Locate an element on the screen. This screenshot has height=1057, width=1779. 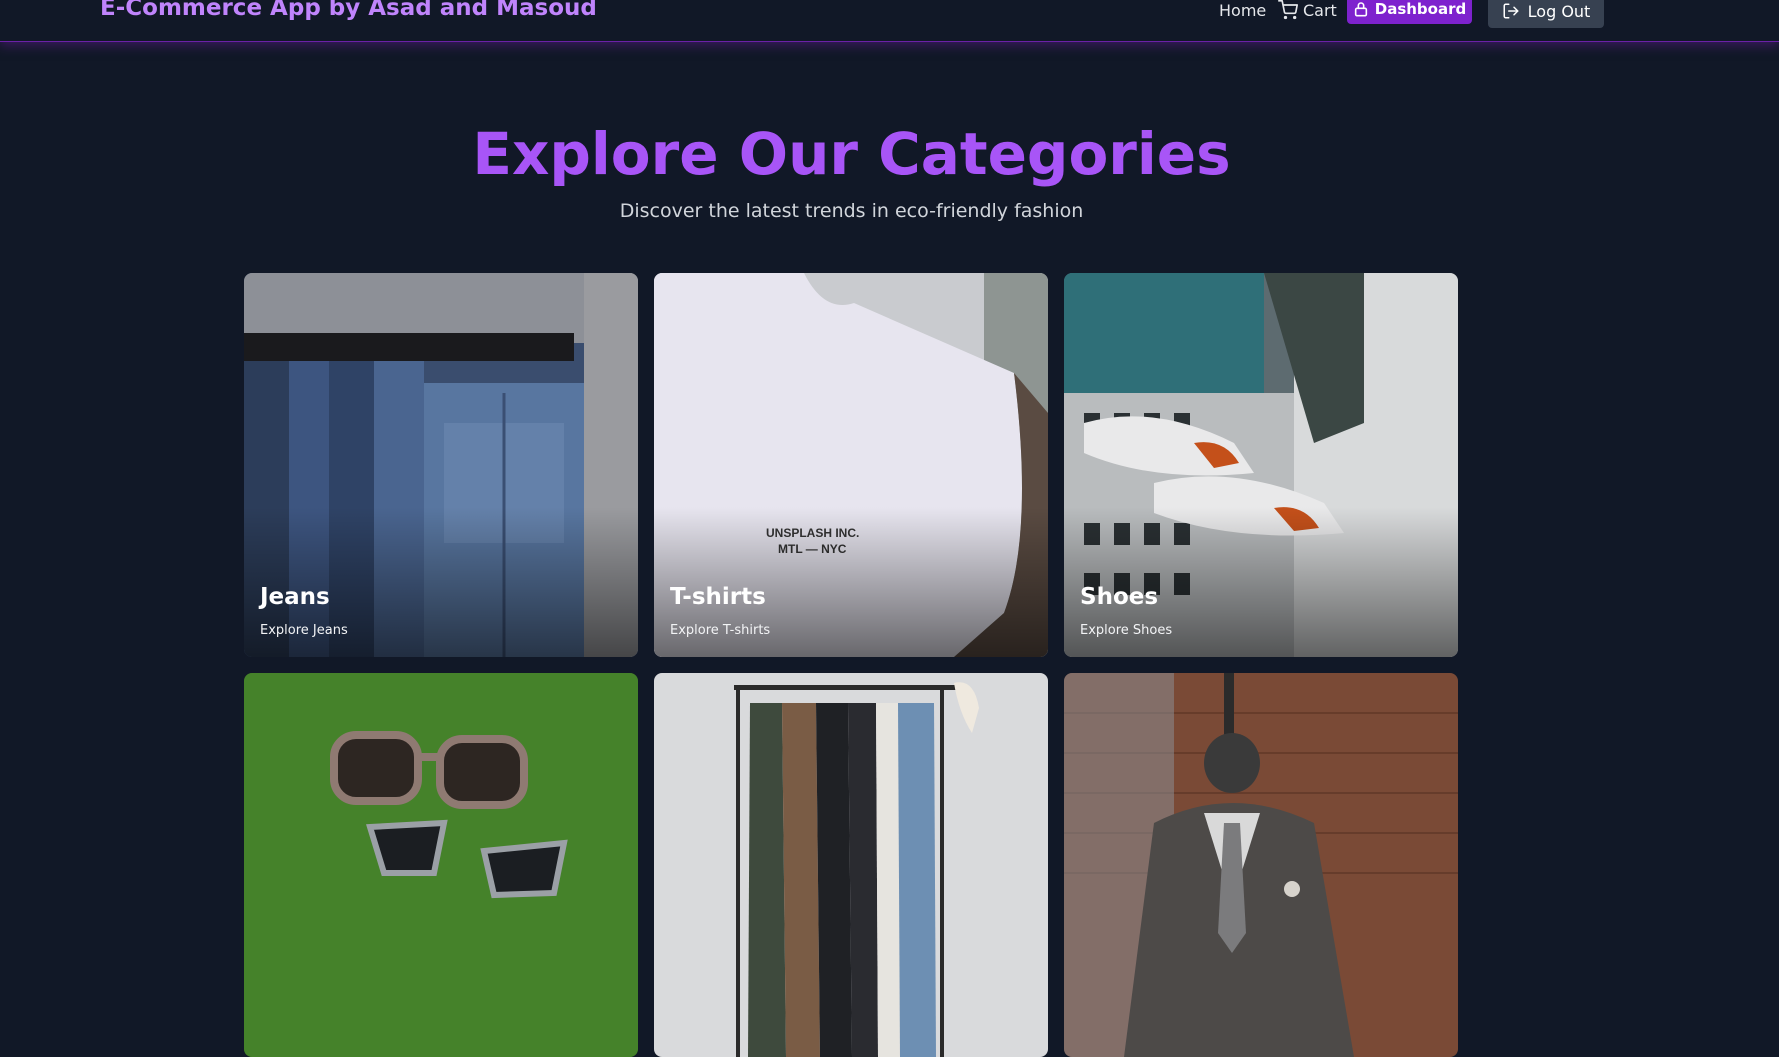
lock-icon is located at coordinates (1360, 9).